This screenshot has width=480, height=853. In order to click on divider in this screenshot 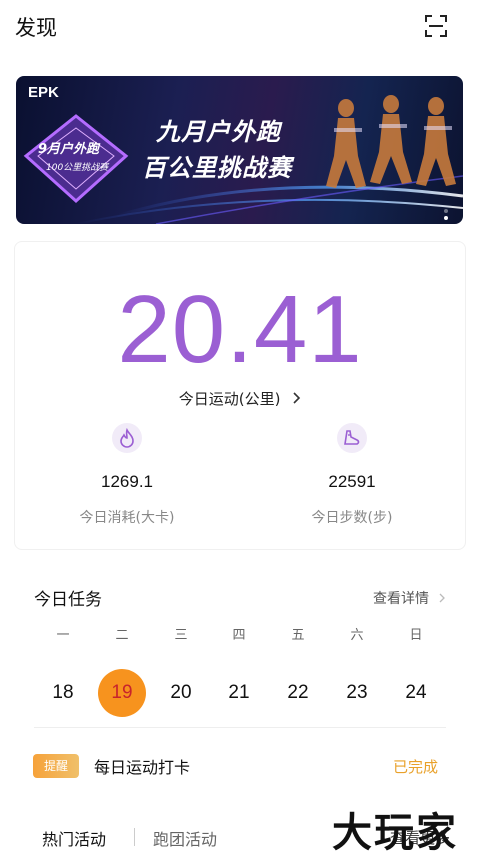, I will do `click(240, 727)`.